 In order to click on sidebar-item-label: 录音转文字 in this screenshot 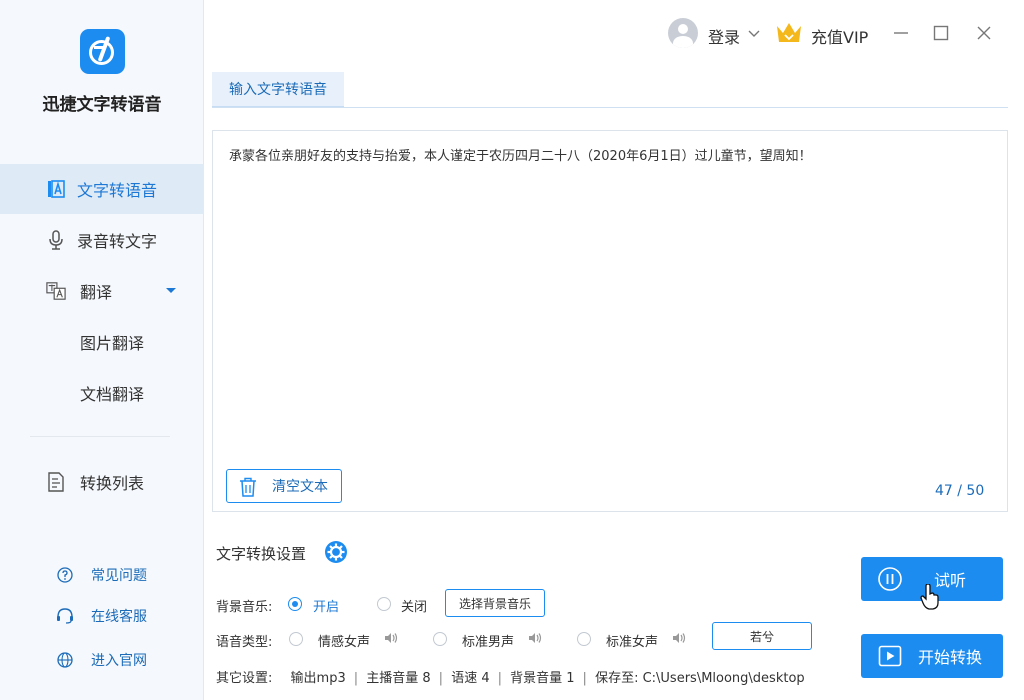, I will do `click(117, 241)`.